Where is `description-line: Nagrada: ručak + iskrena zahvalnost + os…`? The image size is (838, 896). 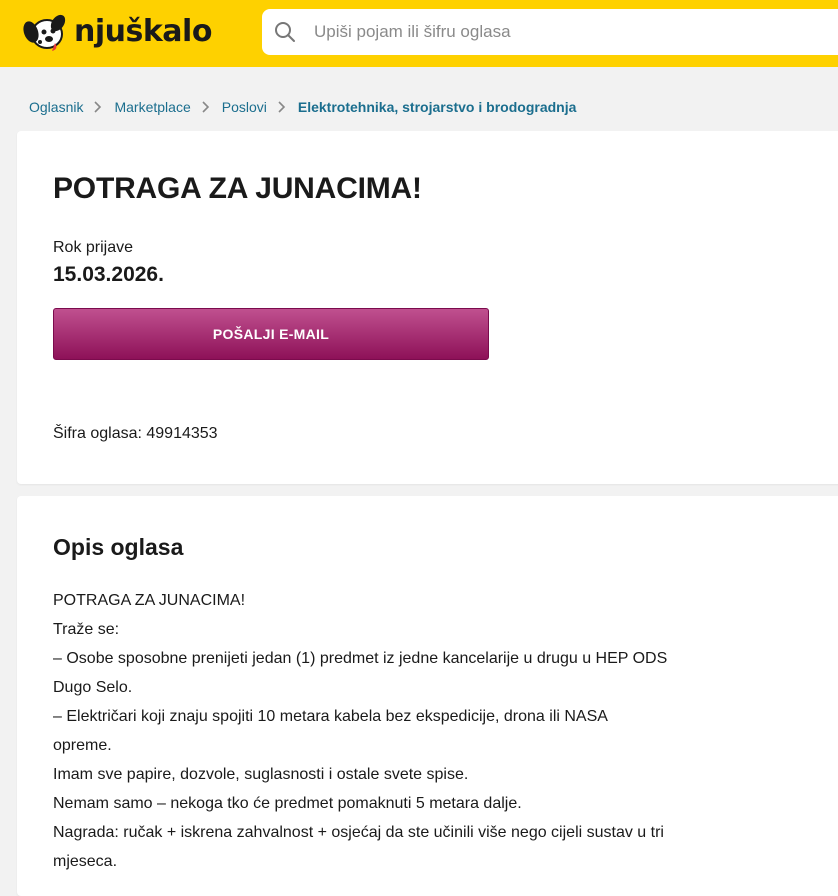 description-line: Nagrada: ručak + iskrena zahvalnost + os… is located at coordinates (358, 832).